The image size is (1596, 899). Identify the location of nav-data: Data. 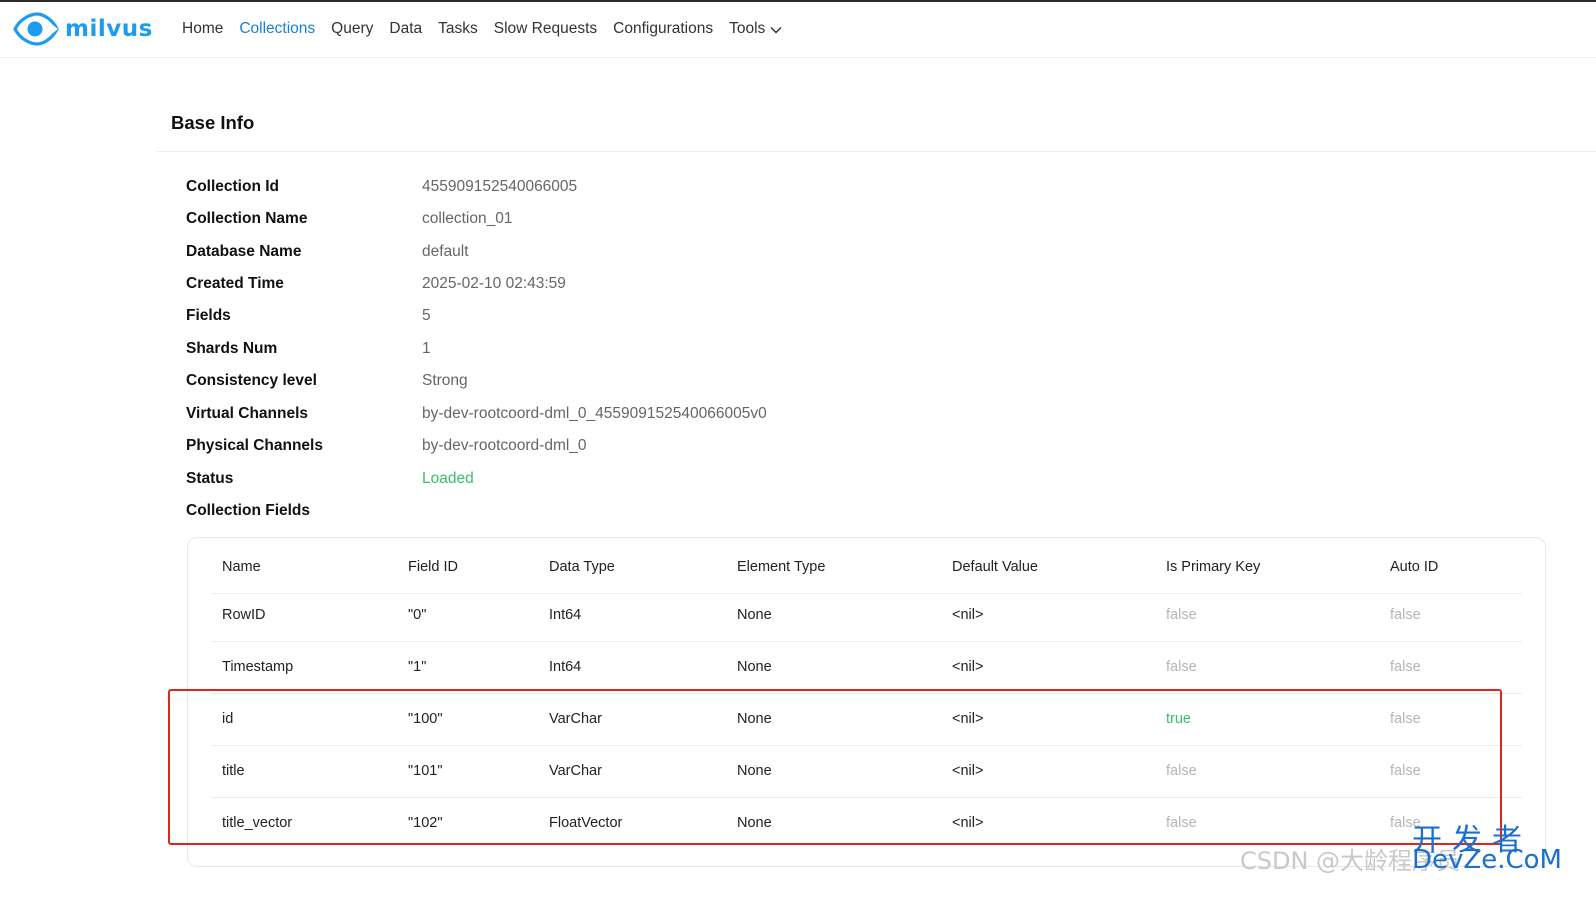
(405, 29).